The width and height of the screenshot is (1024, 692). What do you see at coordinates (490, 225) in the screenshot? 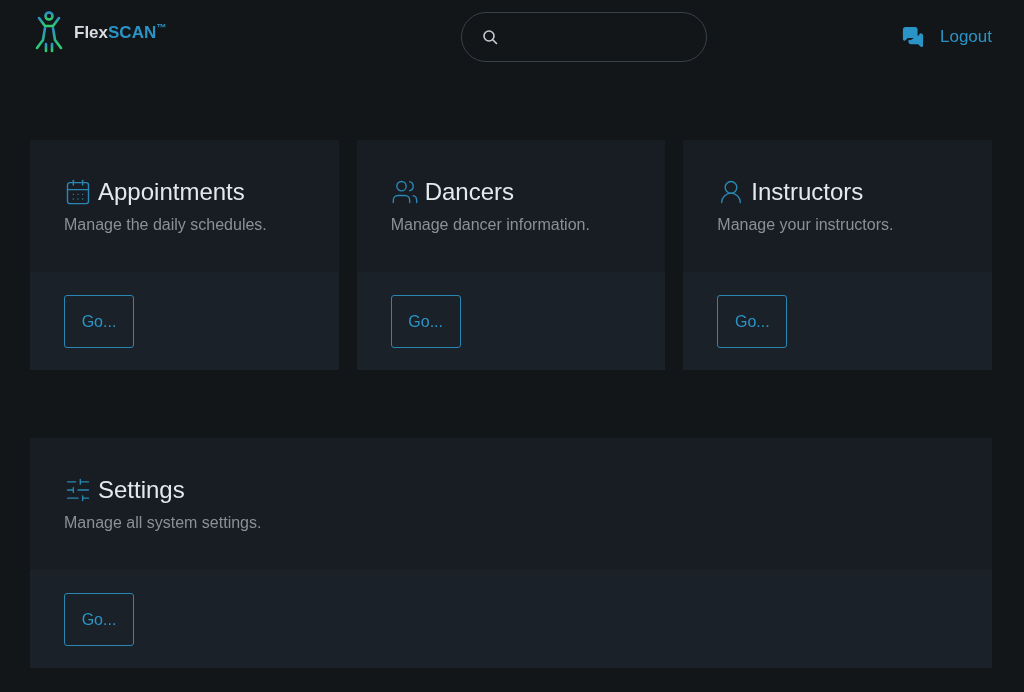
I see `card-description: Manage dancer information.` at bounding box center [490, 225].